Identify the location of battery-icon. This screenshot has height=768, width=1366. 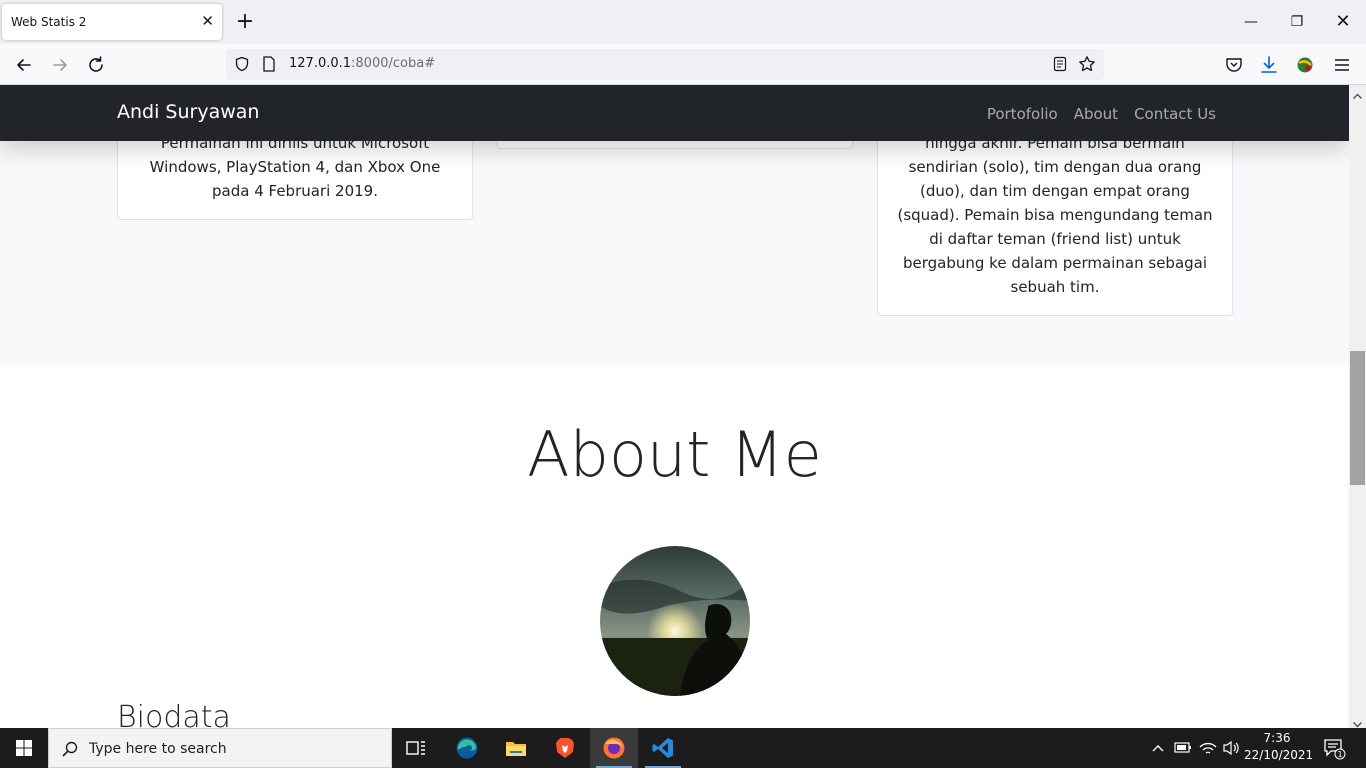
(1182, 748).